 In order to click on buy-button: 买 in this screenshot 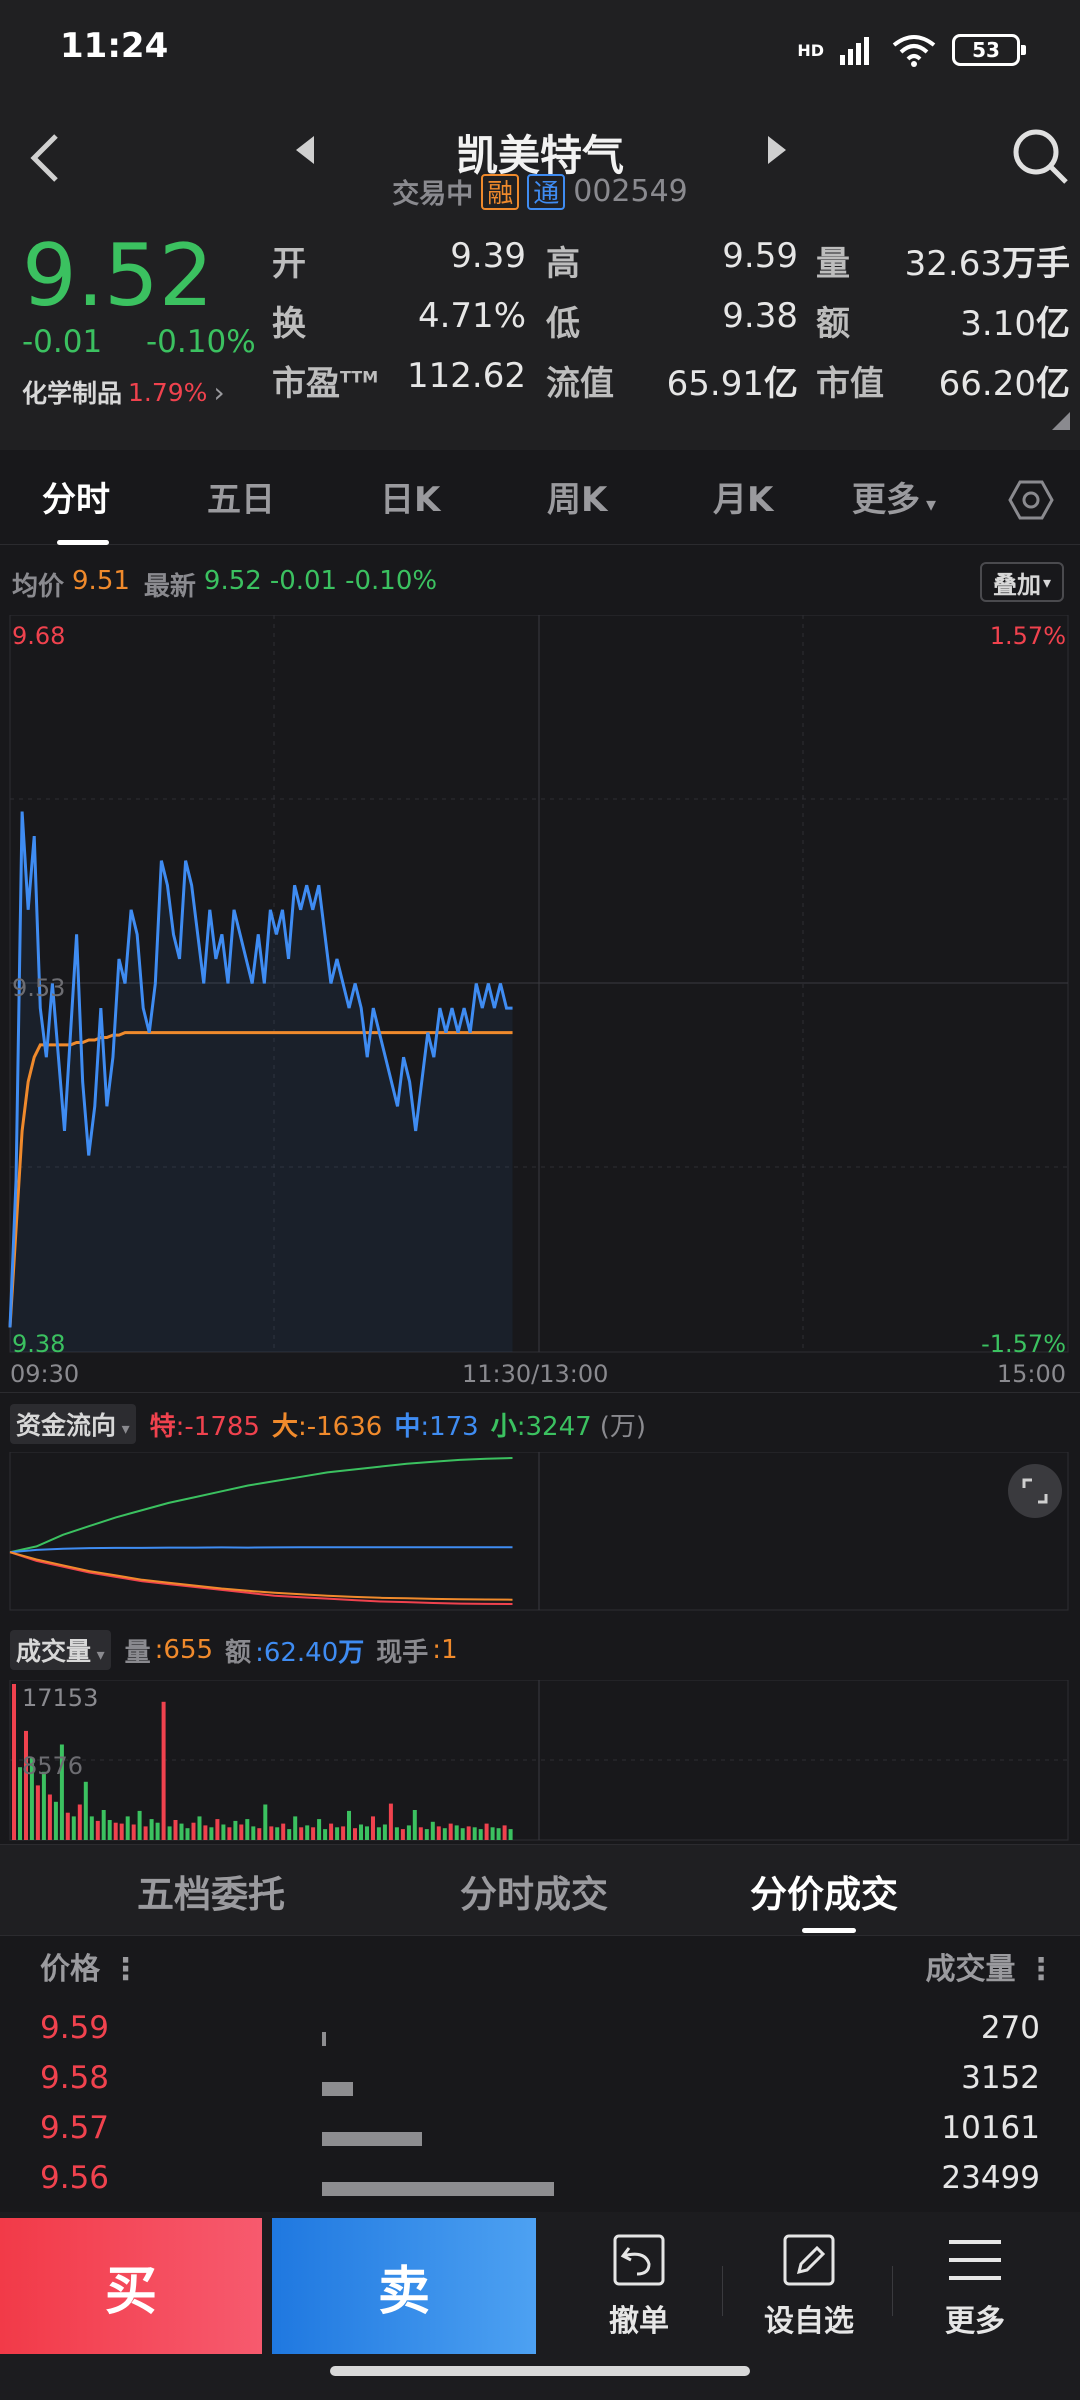, I will do `click(131, 2286)`.